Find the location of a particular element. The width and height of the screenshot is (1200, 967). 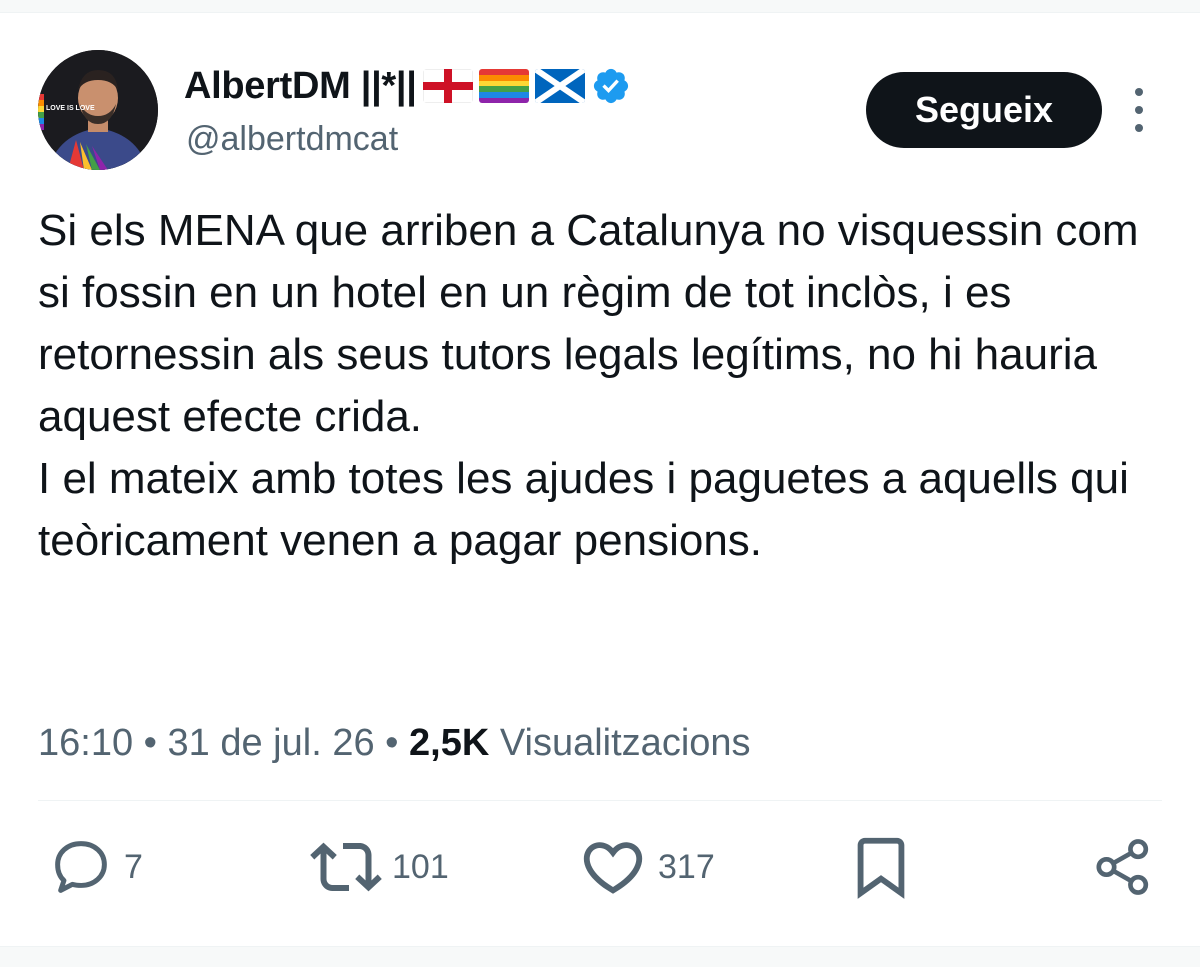

rainbow-flag-icon is located at coordinates (503, 86).